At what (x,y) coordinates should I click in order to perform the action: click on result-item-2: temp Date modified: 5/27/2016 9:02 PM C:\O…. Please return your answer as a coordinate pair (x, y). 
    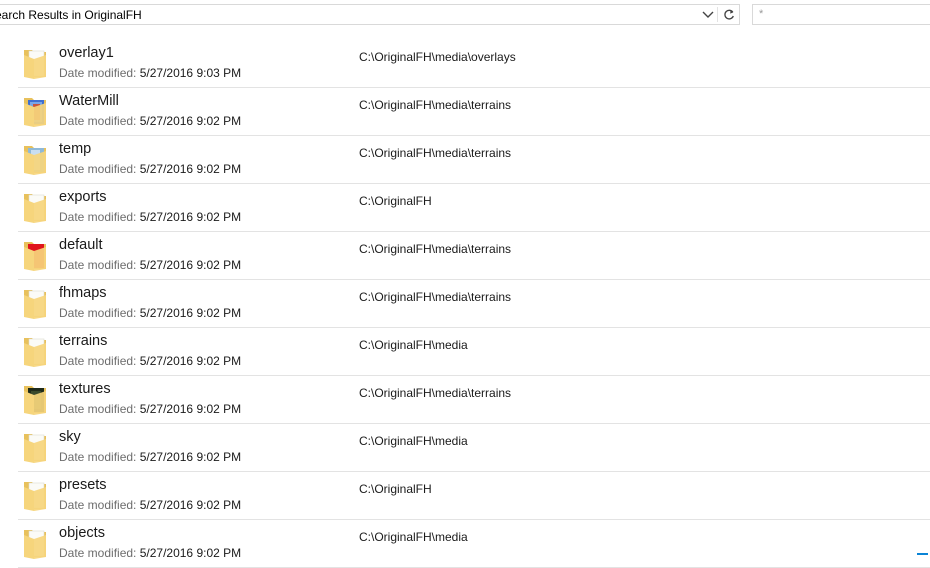
    Looking at the image, I should click on (474, 160).